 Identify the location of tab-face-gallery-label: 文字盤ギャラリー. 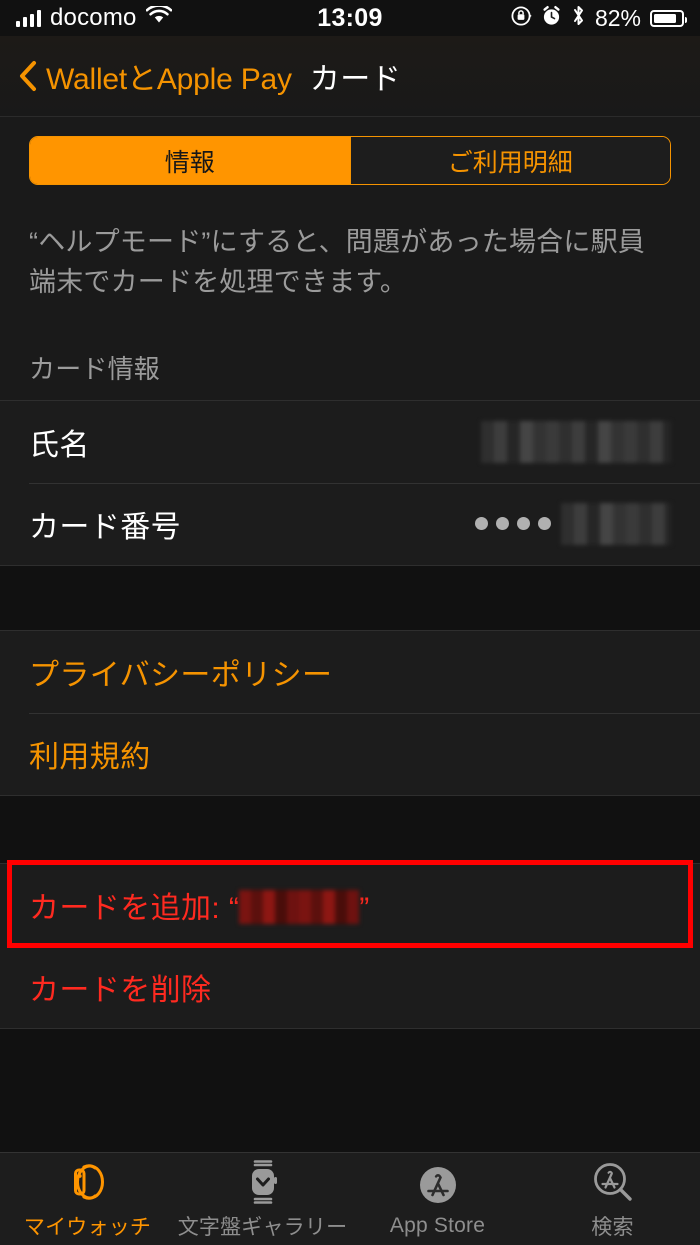
(262, 1227).